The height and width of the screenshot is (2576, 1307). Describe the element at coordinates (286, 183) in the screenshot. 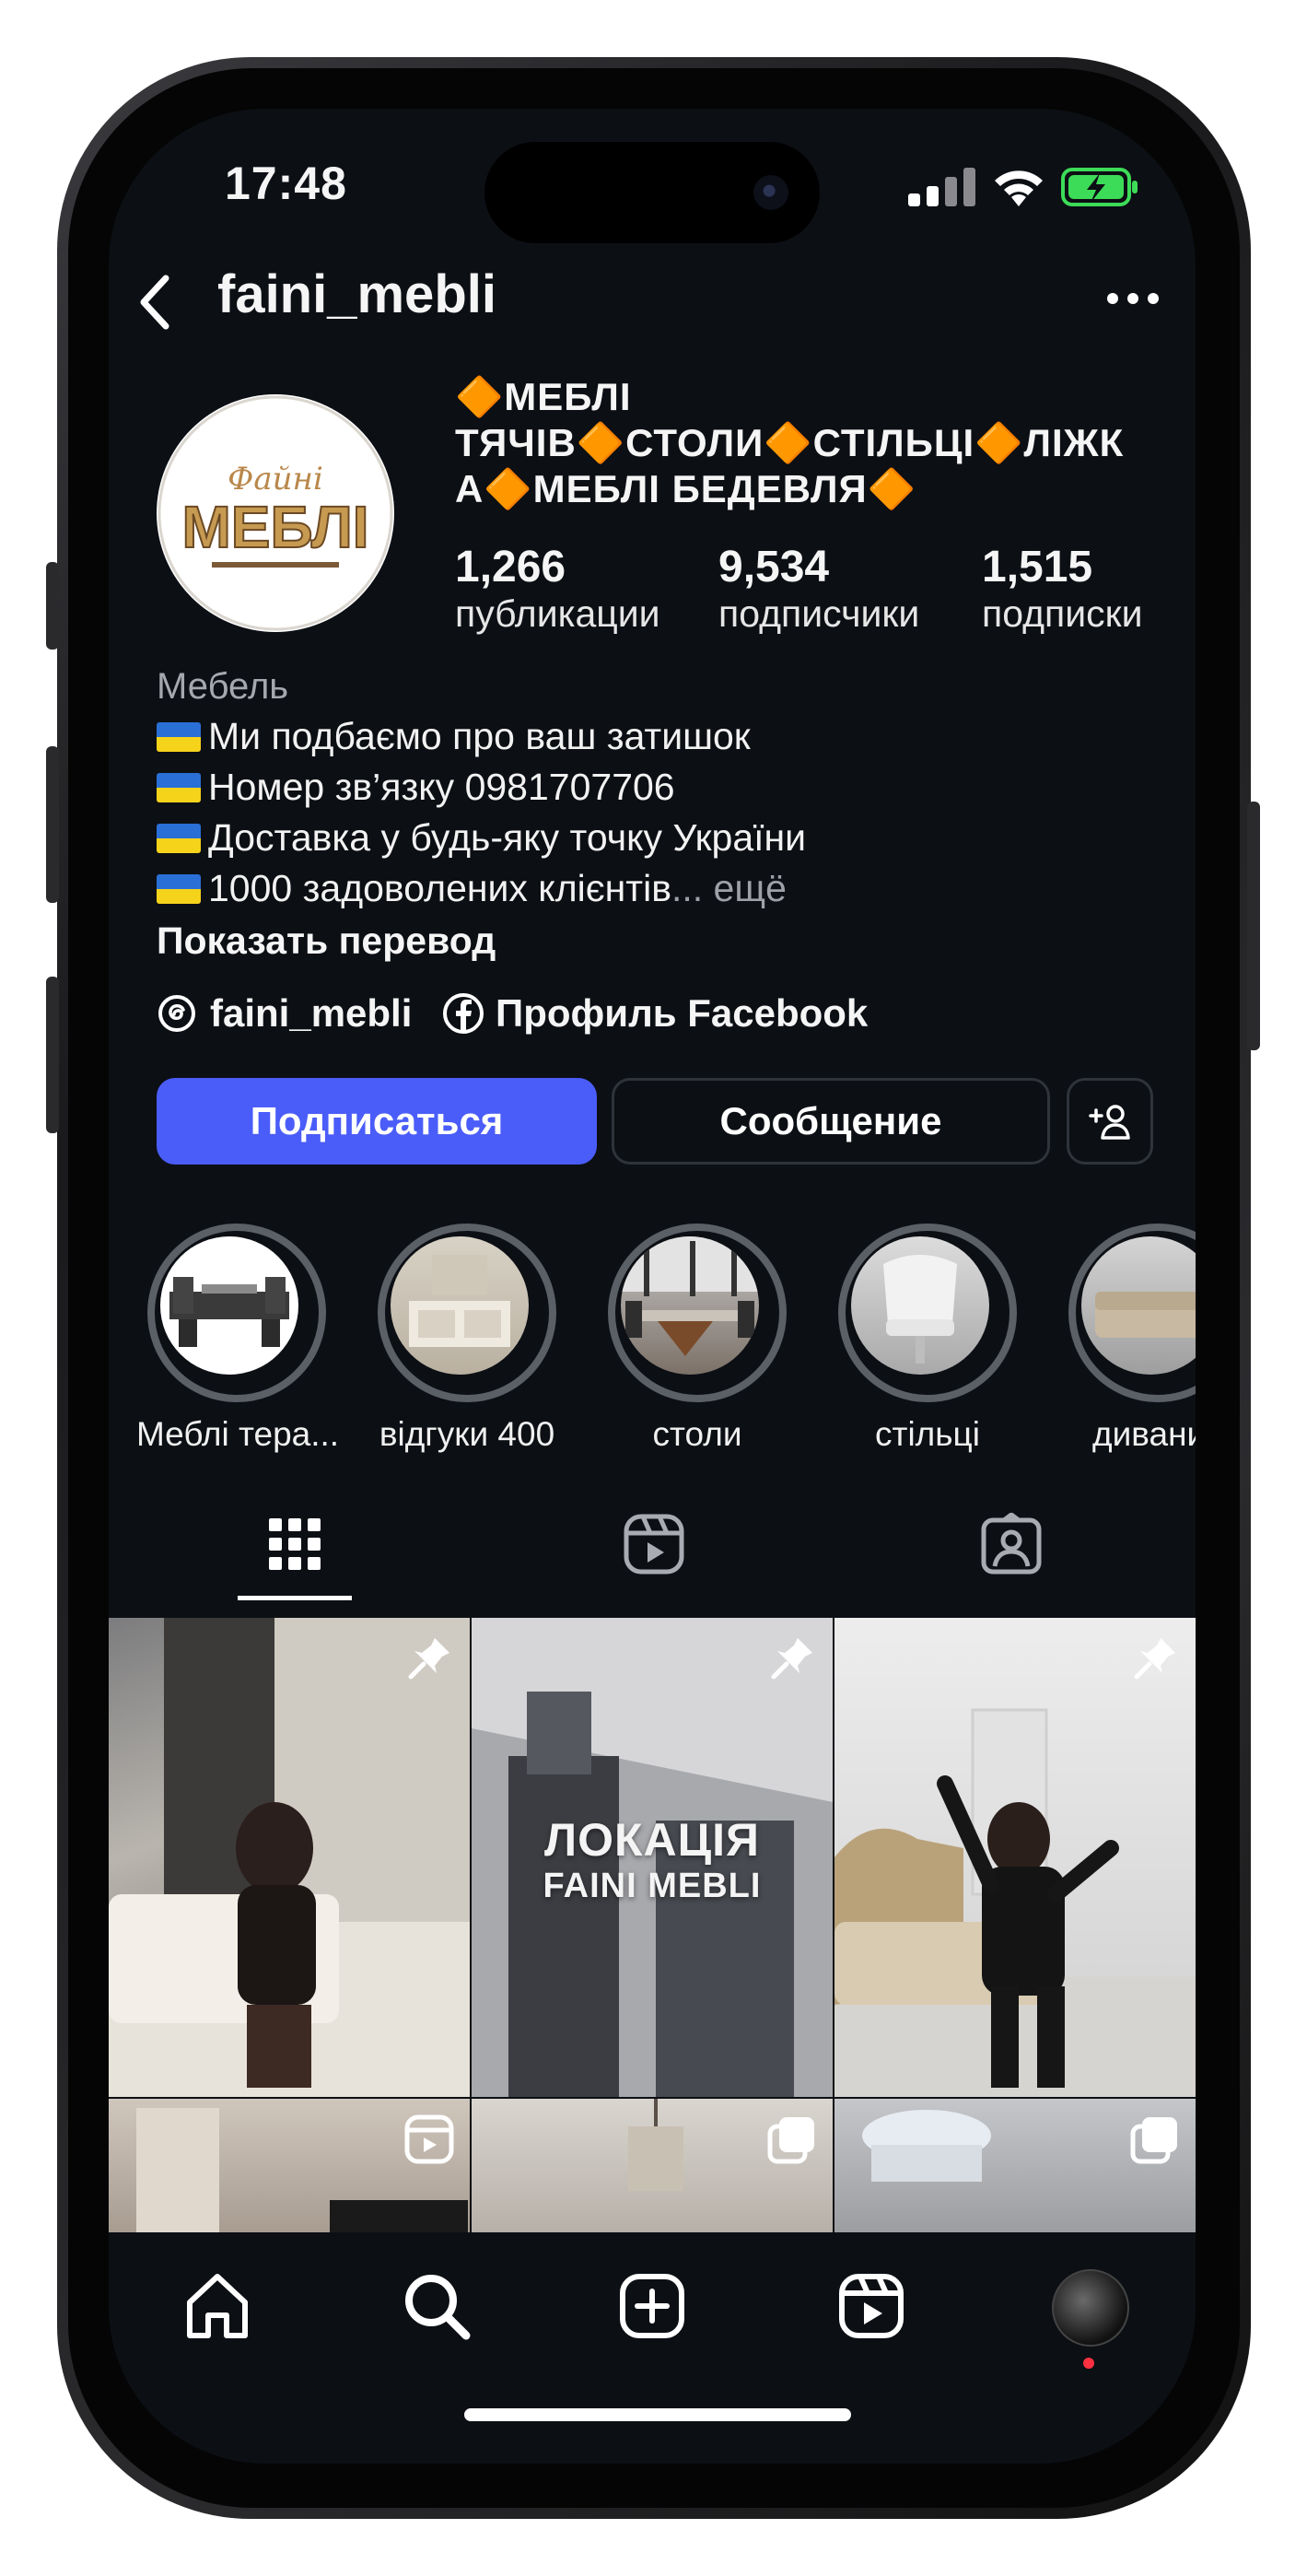

I see `status-time: 17:48` at that location.